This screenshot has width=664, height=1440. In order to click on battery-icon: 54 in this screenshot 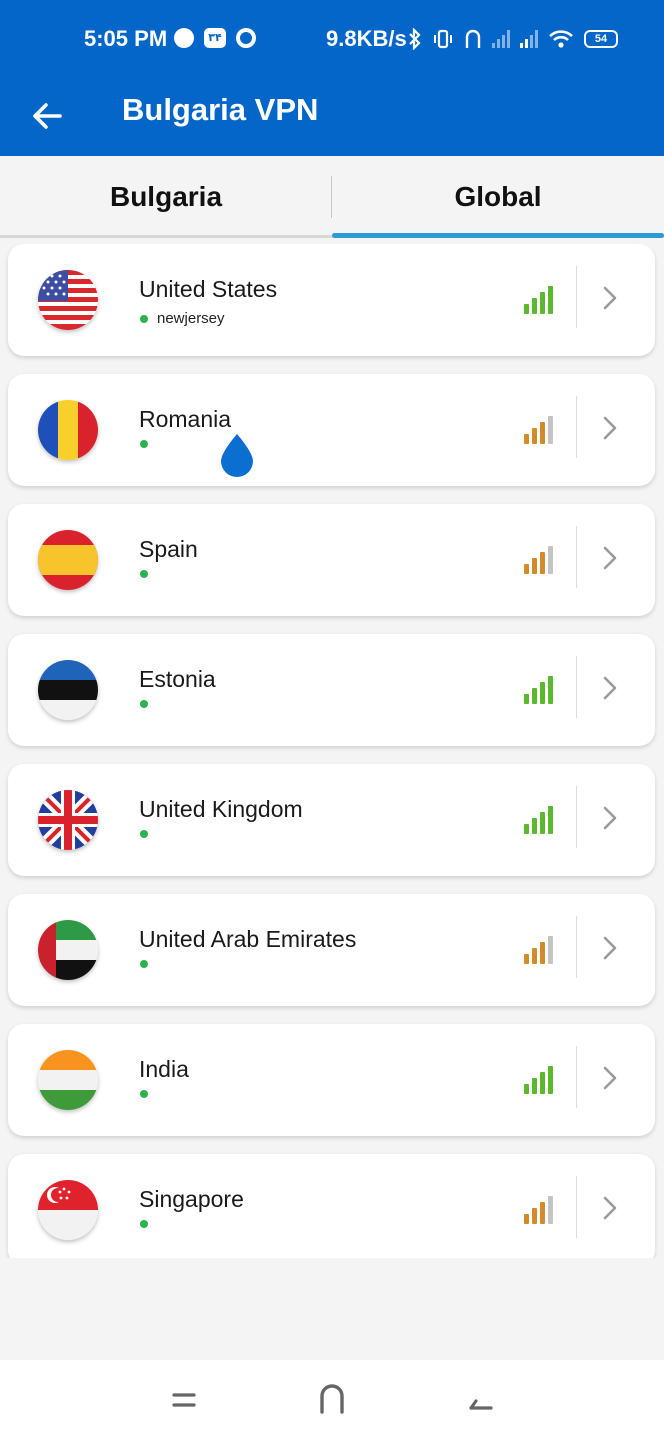, I will do `click(601, 39)`.